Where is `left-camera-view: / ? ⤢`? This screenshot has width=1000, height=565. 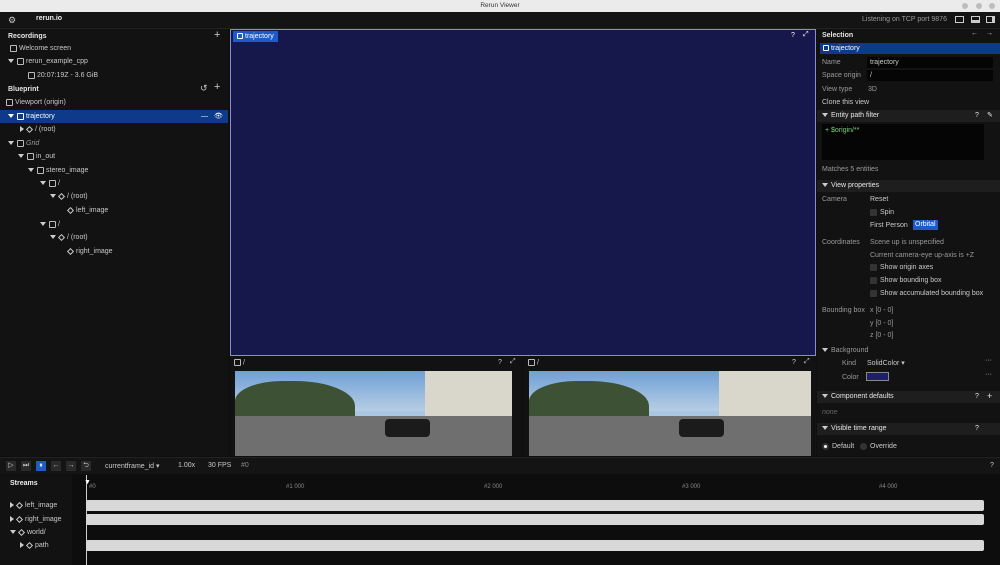 left-camera-view: / ? ⤢ is located at coordinates (376, 406).